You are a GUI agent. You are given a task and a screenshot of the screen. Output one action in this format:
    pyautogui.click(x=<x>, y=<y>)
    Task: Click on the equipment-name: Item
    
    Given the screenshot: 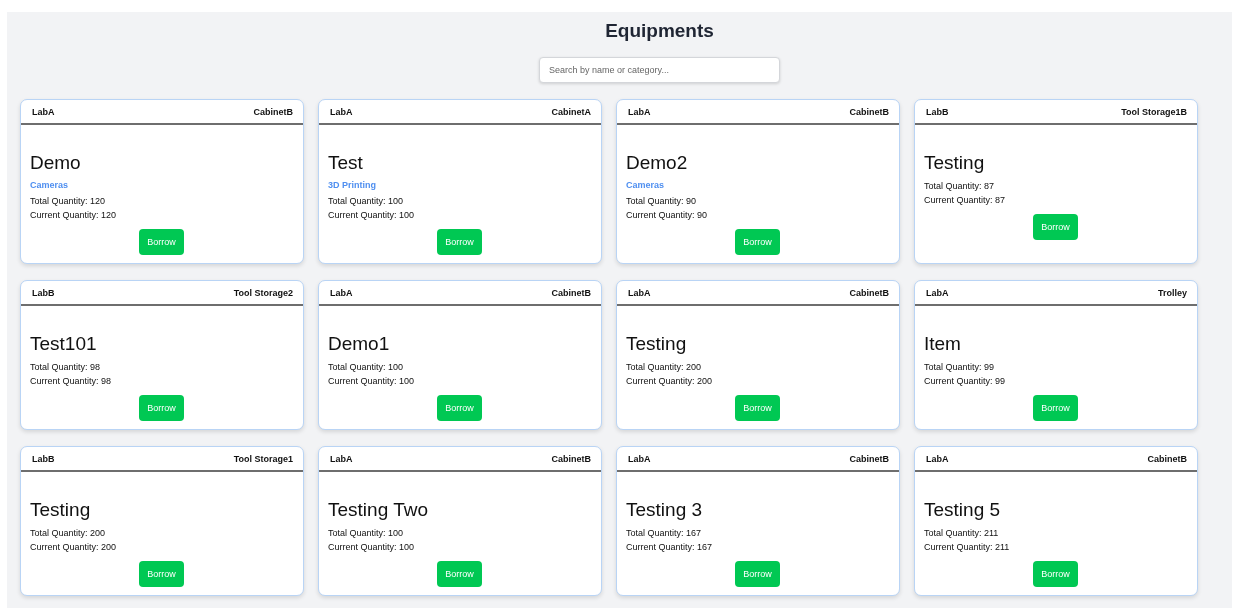 What is the action you would take?
    pyautogui.click(x=943, y=344)
    